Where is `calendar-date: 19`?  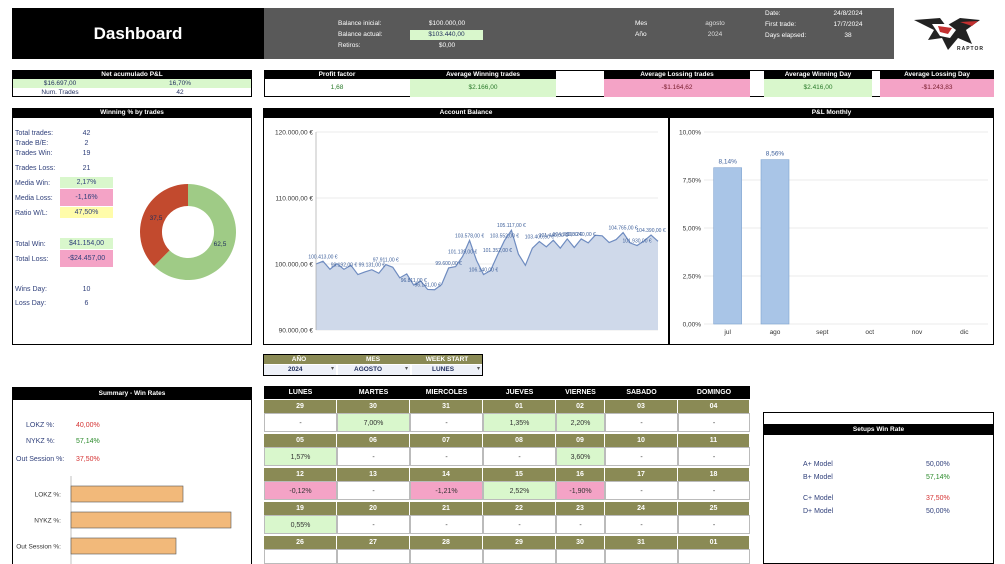
calendar-date: 19 is located at coordinates (300, 508).